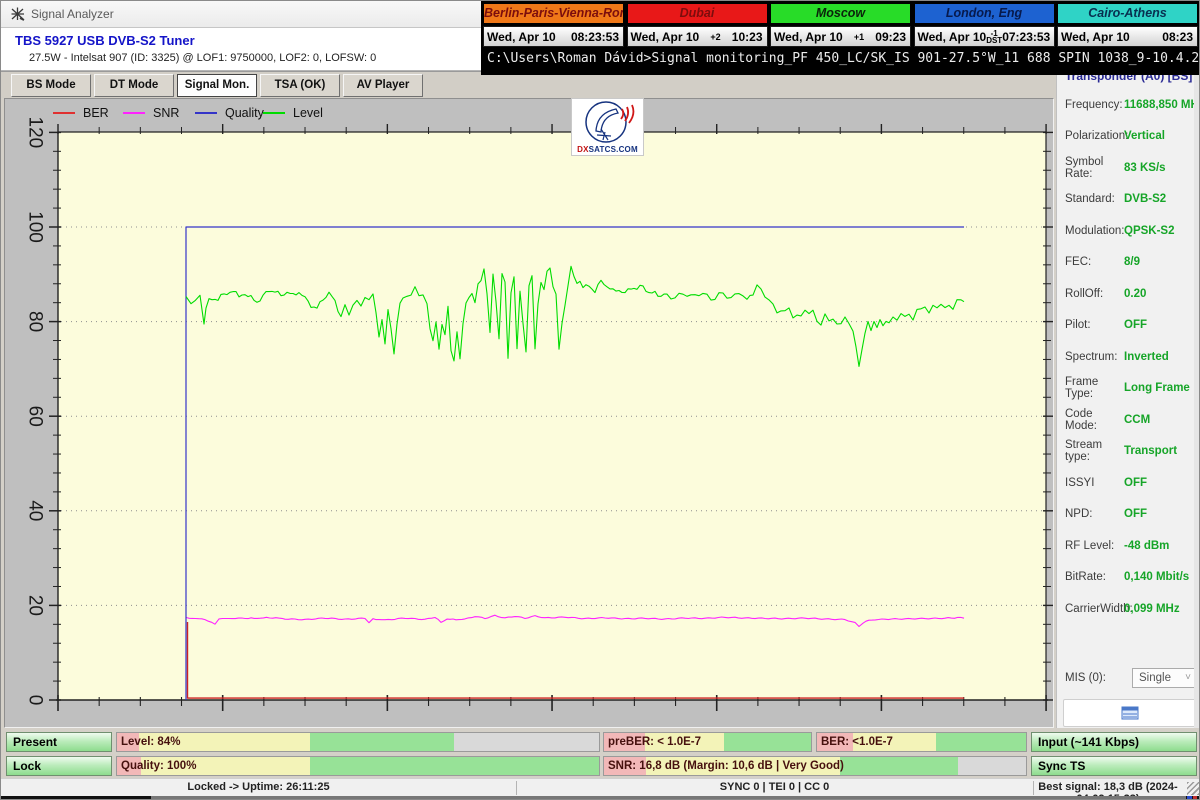  I want to click on parameter-row: RollOff: 0.20, so click(1128, 294).